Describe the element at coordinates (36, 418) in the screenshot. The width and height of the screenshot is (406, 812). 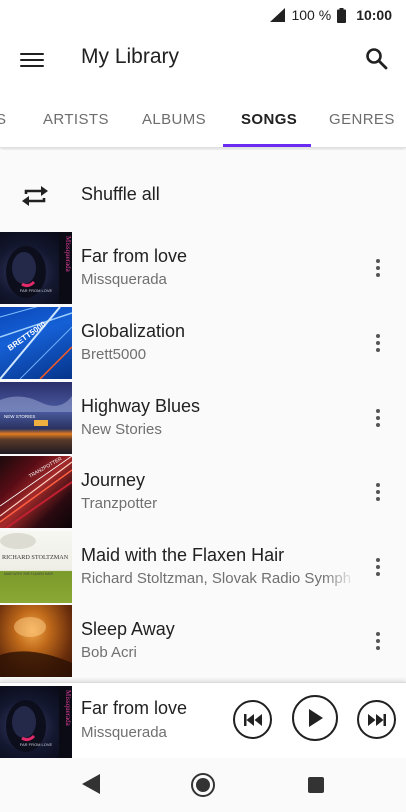
I see `album-art-new-stories: NEW STORIES` at that location.